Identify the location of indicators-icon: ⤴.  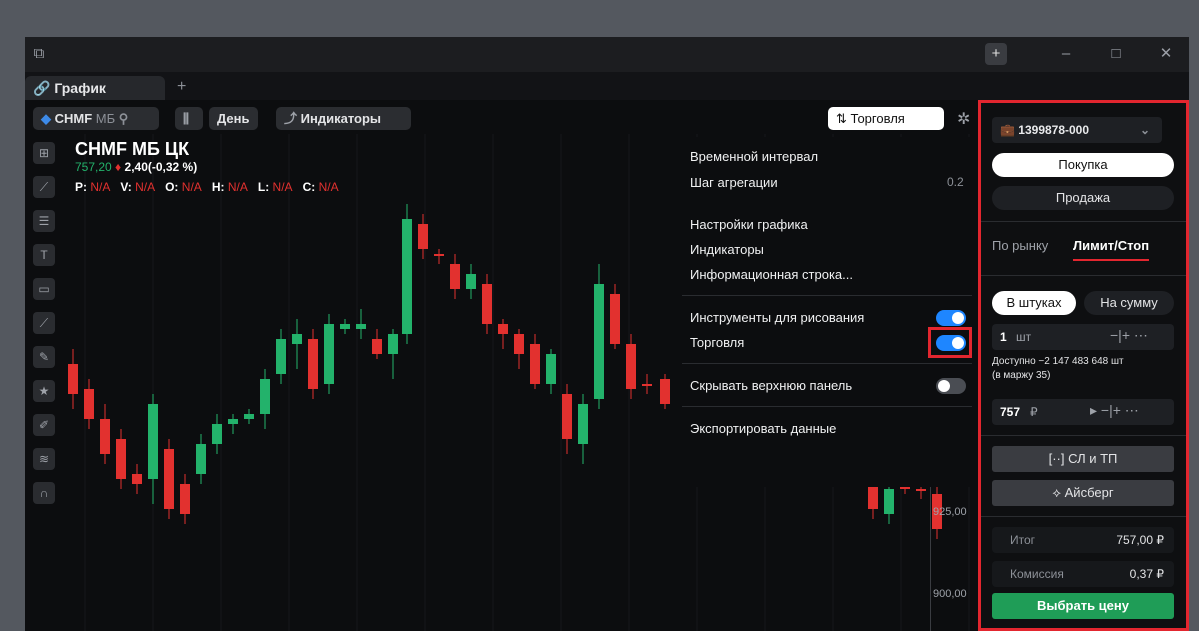
(291, 118).